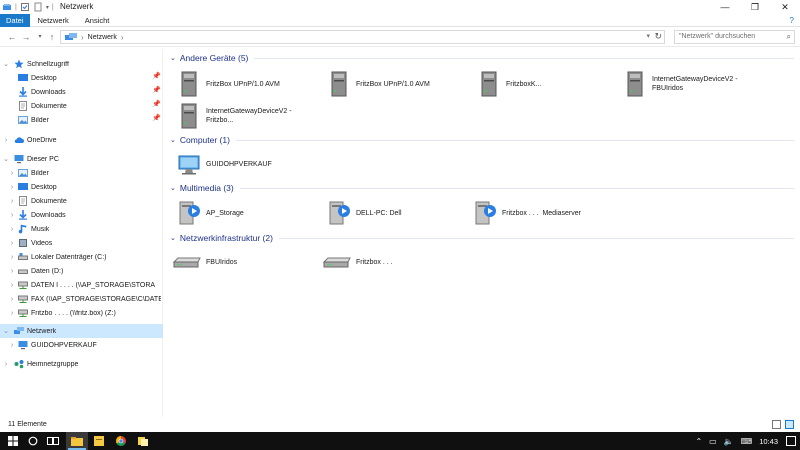  Describe the element at coordinates (96, 299) in the screenshot. I see `sidebar-item-label: FAX (\\AP_STORAGE\STORAGE\C\DATEN\FAX` at that location.